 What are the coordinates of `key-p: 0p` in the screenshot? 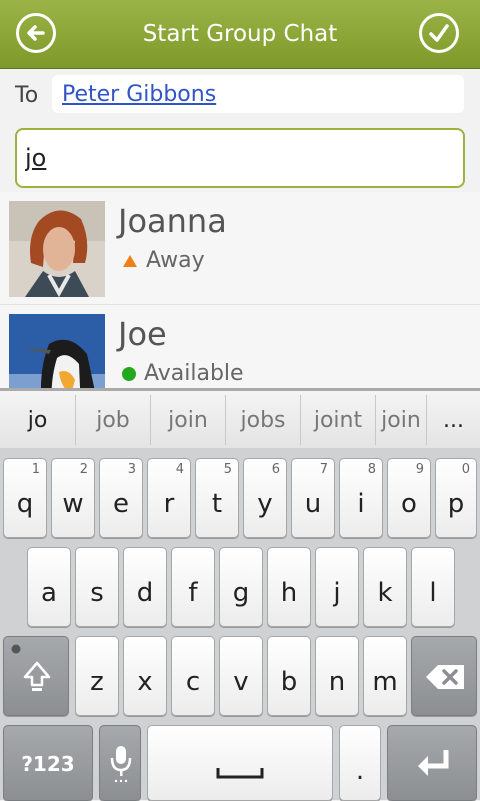 It's located at (456, 498).